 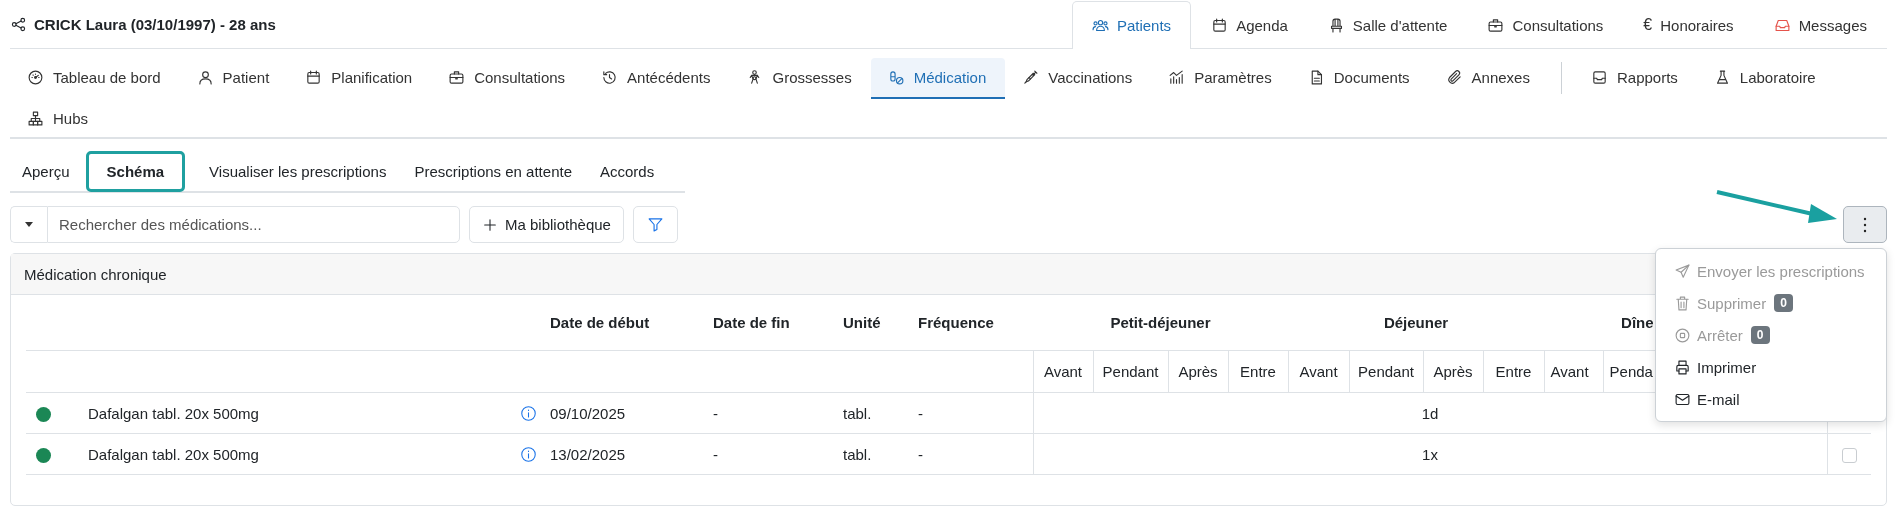 I want to click on menu-item: E-mail, so click(x=1771, y=399).